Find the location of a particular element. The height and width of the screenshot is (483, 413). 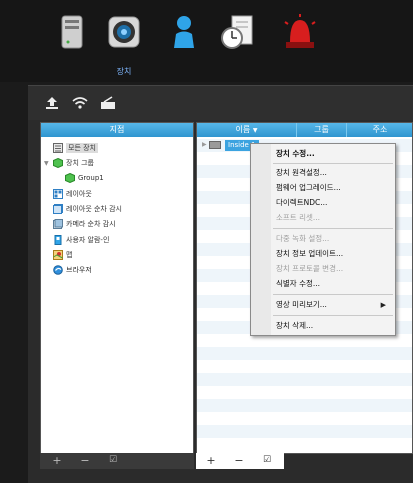

tree-item-label: 레이아웃 순차 감시 is located at coordinates (94, 209).